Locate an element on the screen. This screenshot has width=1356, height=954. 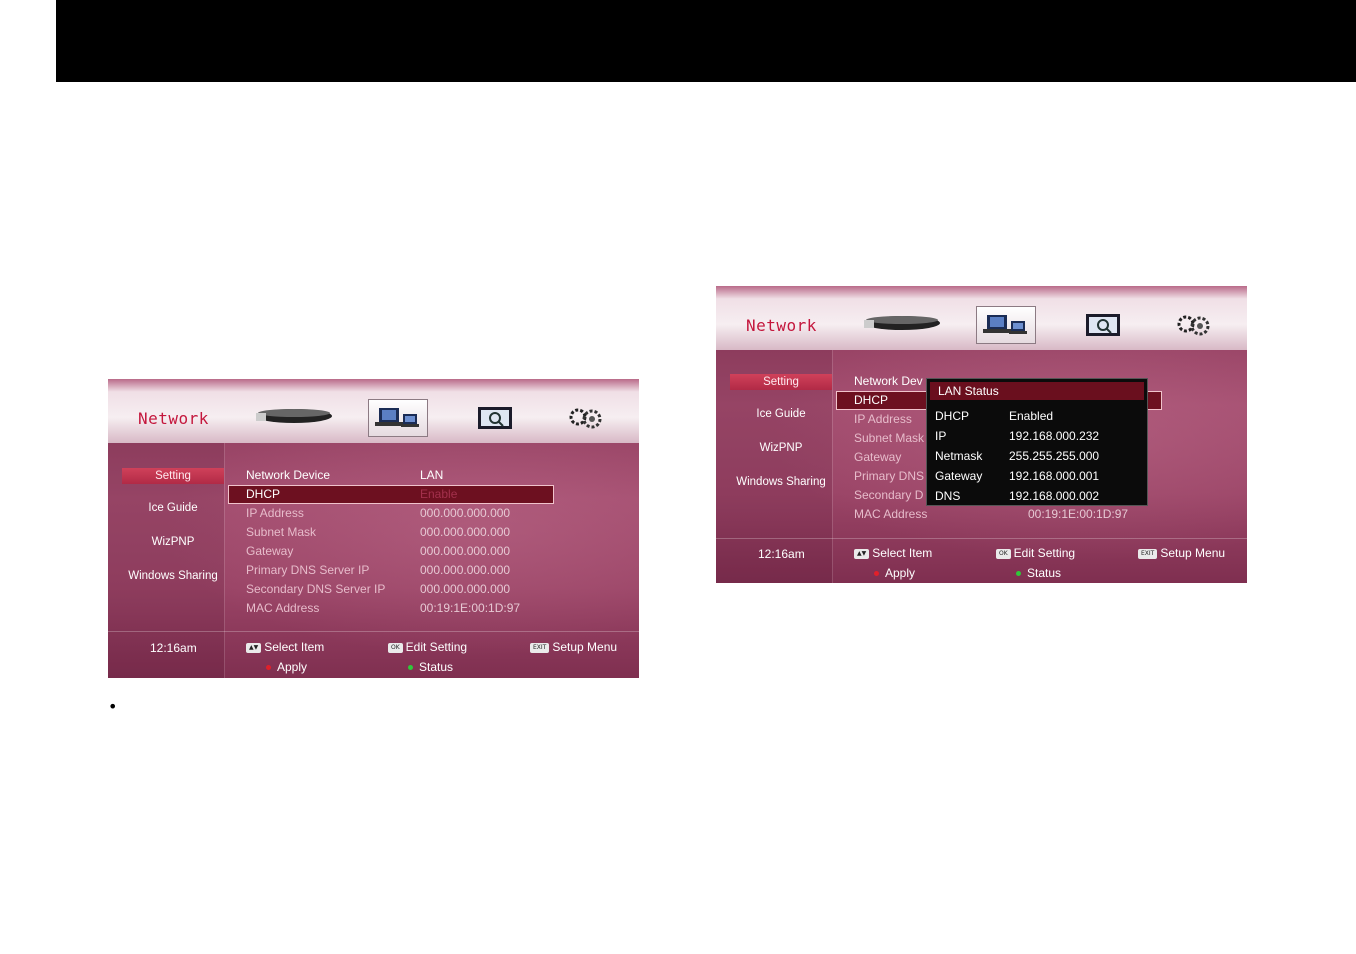
popup-dns-value: 192.168.000.002 is located at coordinates (1054, 496).